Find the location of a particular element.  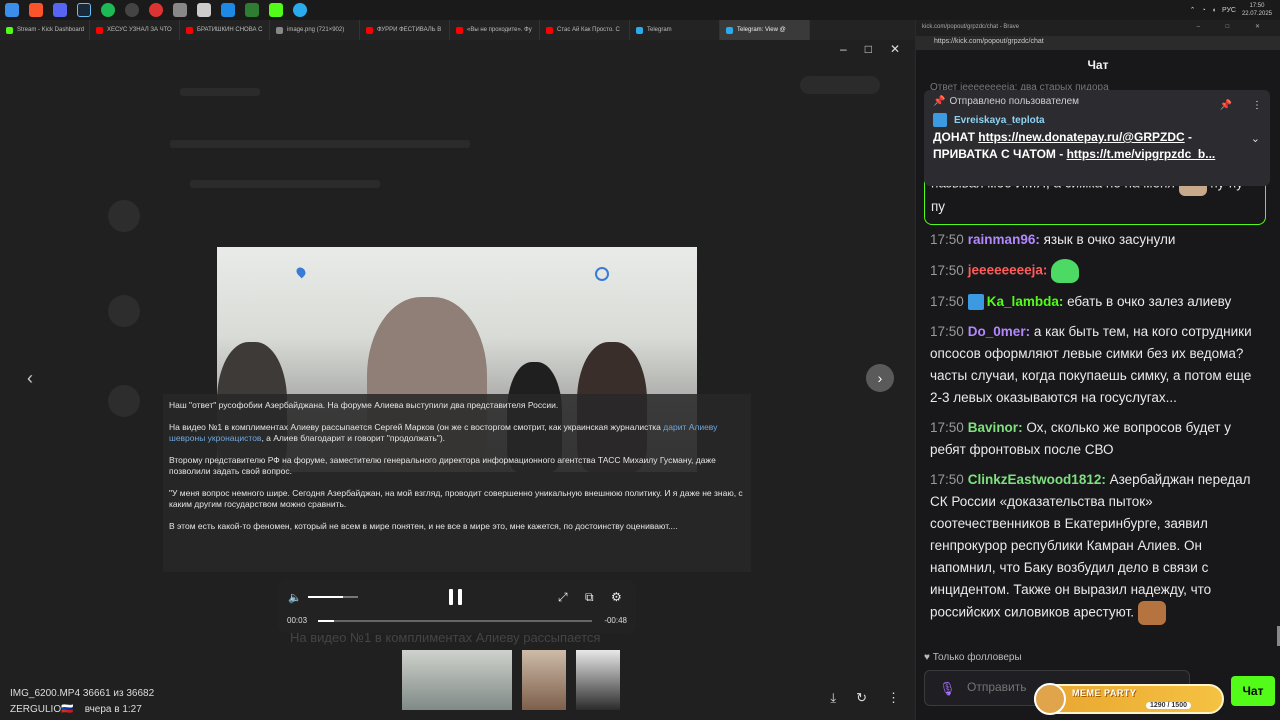

browser-tab: Telegram is located at coordinates (675, 30).